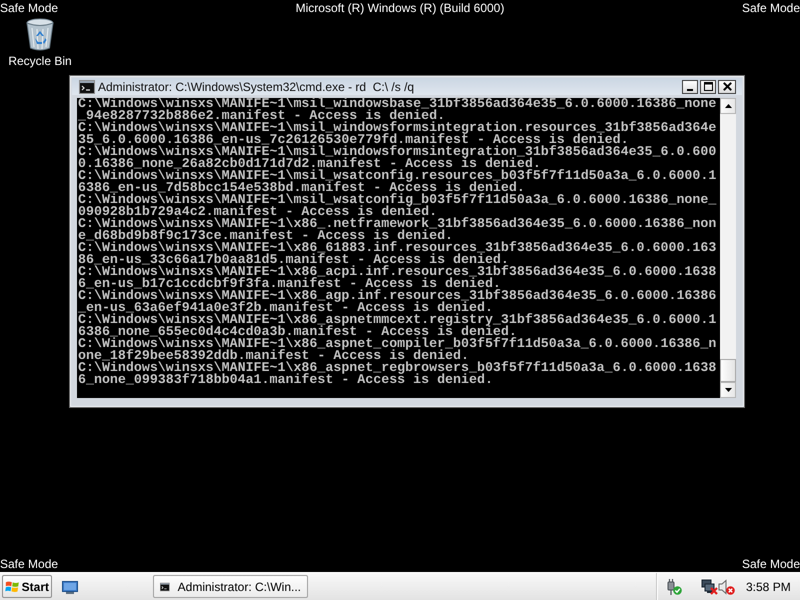  I want to click on minimize-icon, so click(690, 89).